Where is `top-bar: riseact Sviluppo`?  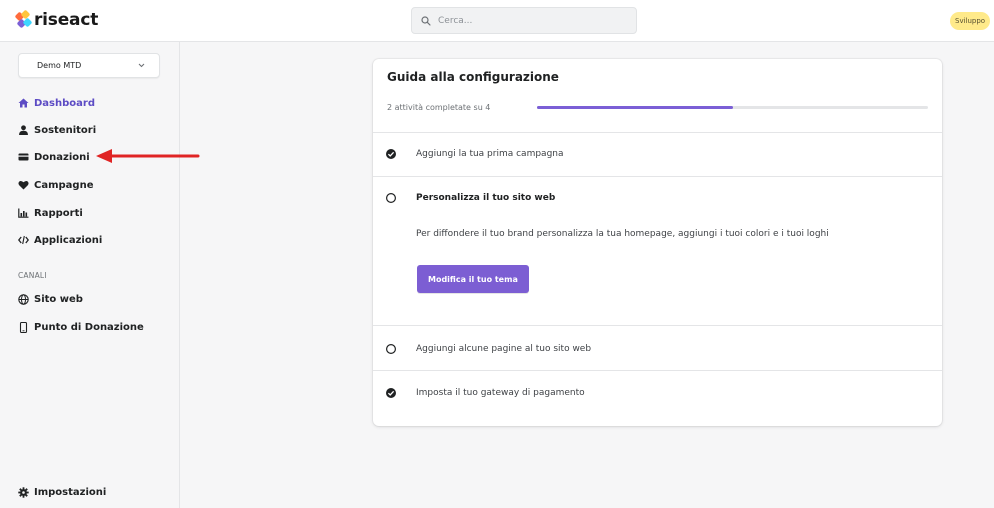 top-bar: riseact Sviluppo is located at coordinates (497, 21).